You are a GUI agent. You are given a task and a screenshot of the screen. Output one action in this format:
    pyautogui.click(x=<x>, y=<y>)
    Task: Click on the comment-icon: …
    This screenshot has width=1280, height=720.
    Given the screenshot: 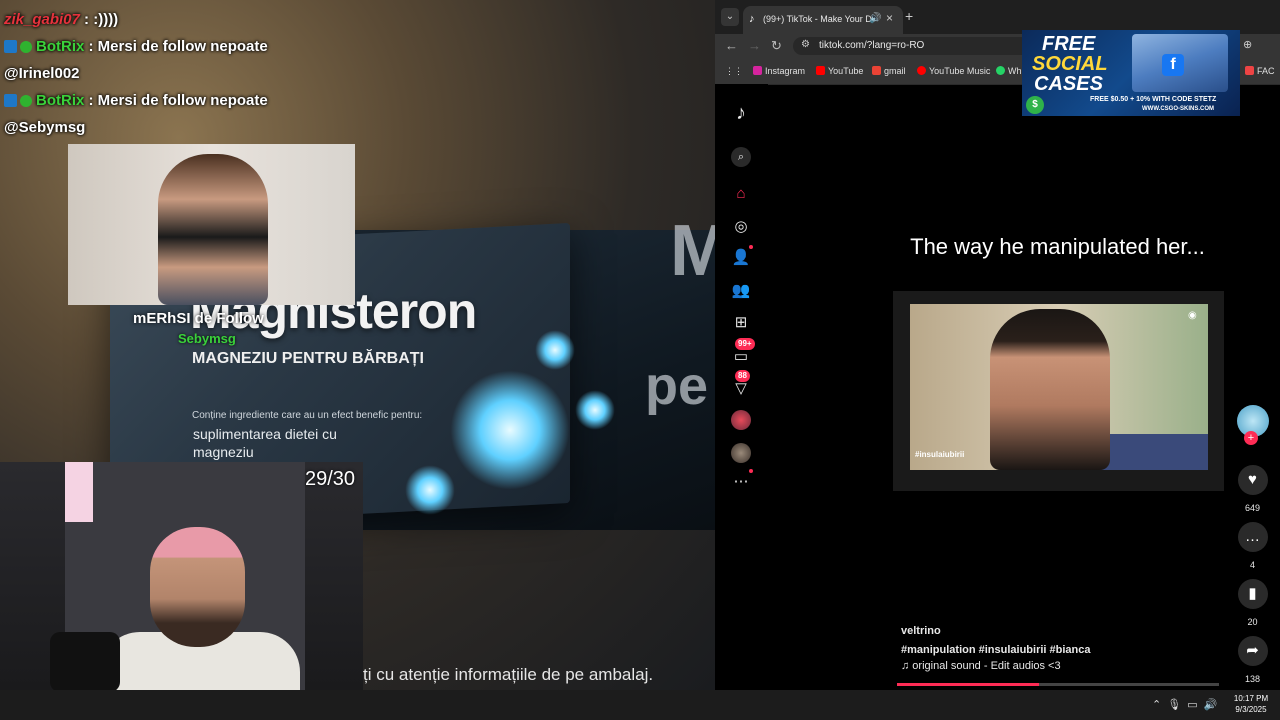 What is the action you would take?
    pyautogui.click(x=1252, y=537)
    